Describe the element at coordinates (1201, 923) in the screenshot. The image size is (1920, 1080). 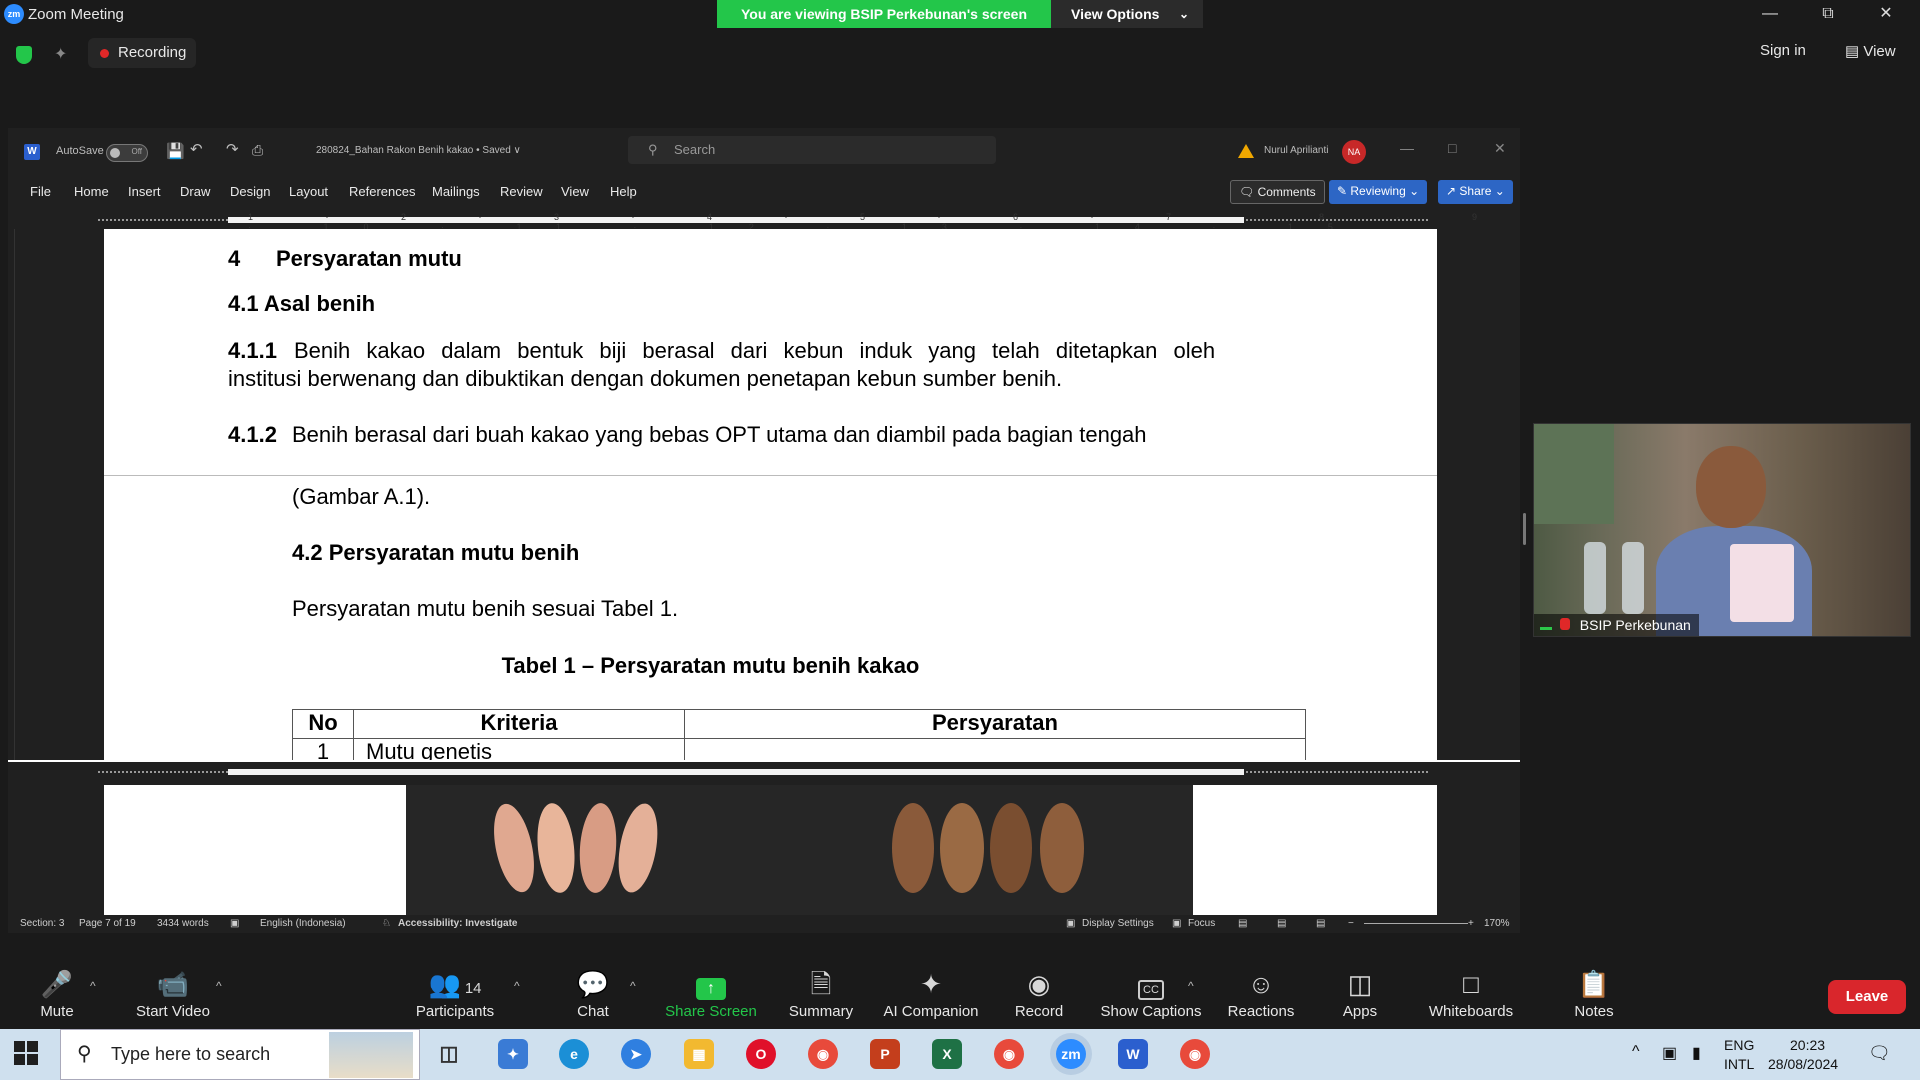
I see `focus-mode: Focus` at that location.